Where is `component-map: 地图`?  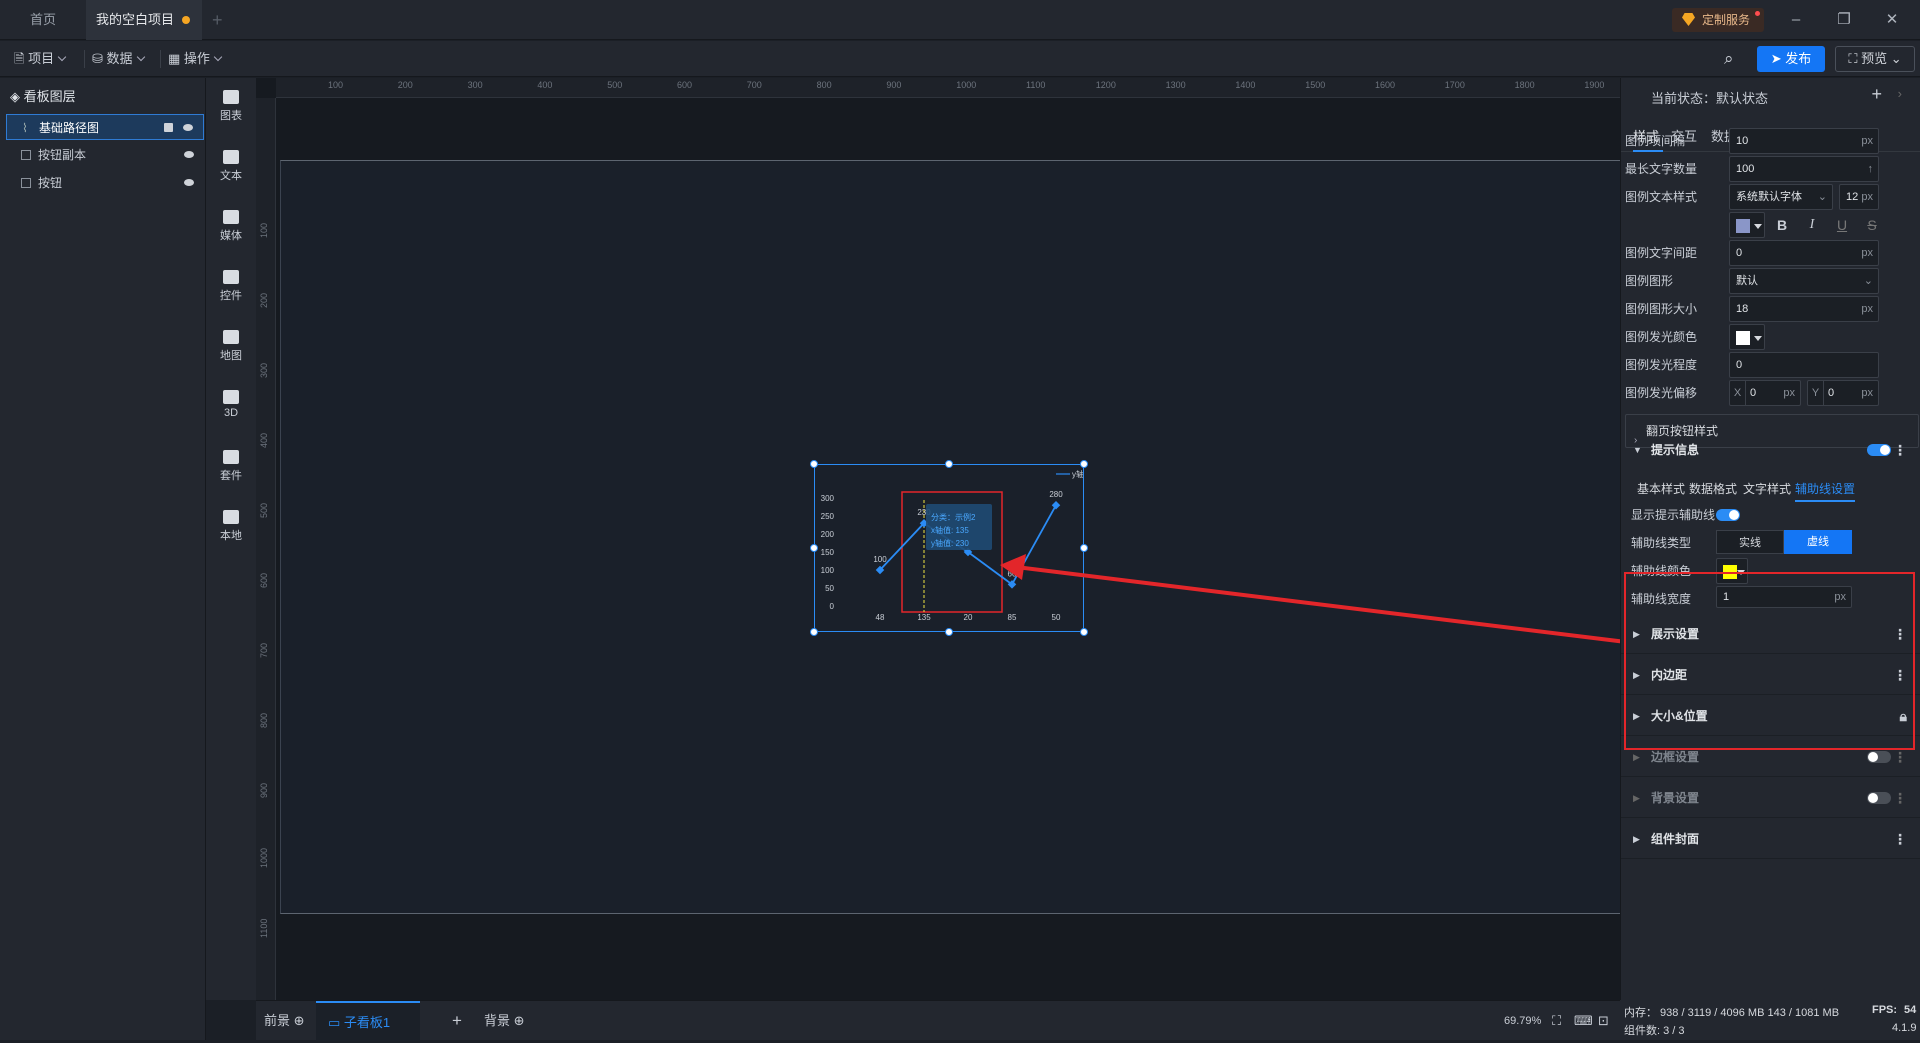 component-map: 地图 is located at coordinates (231, 346).